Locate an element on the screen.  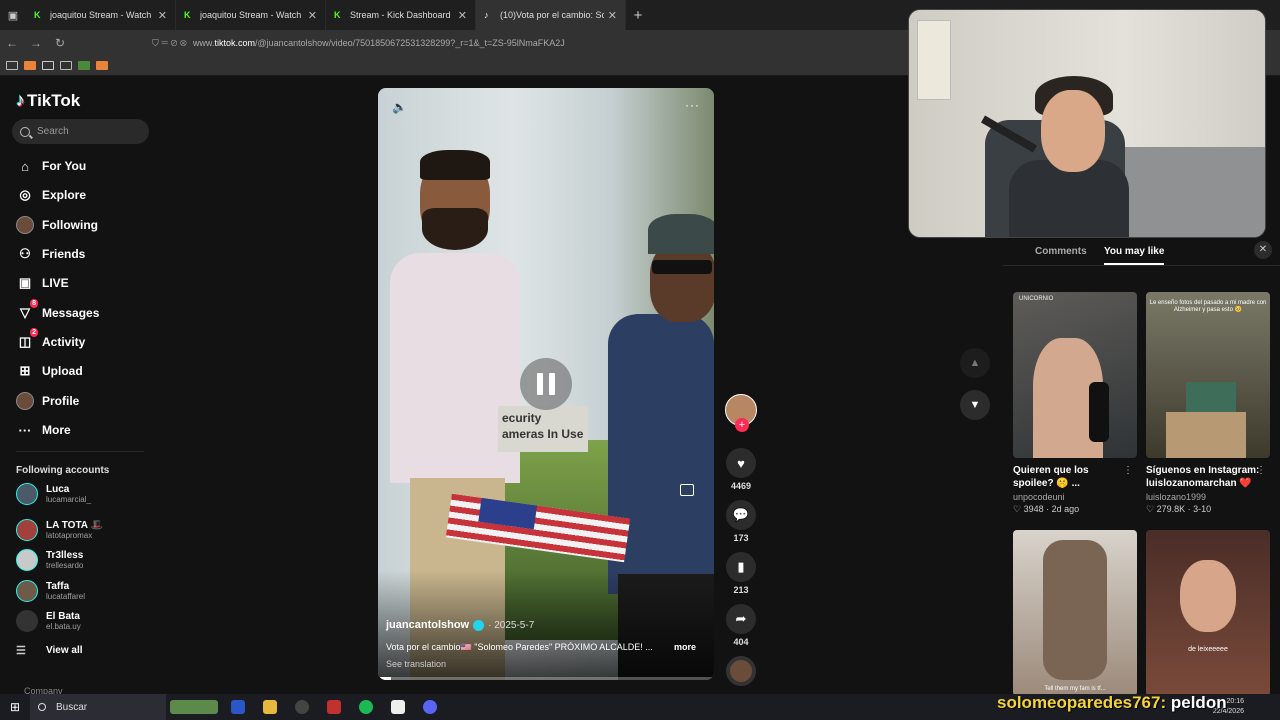
shield-icon: ⛉ ⚌ ⊘ ⊗ is located at coordinates (169, 43).